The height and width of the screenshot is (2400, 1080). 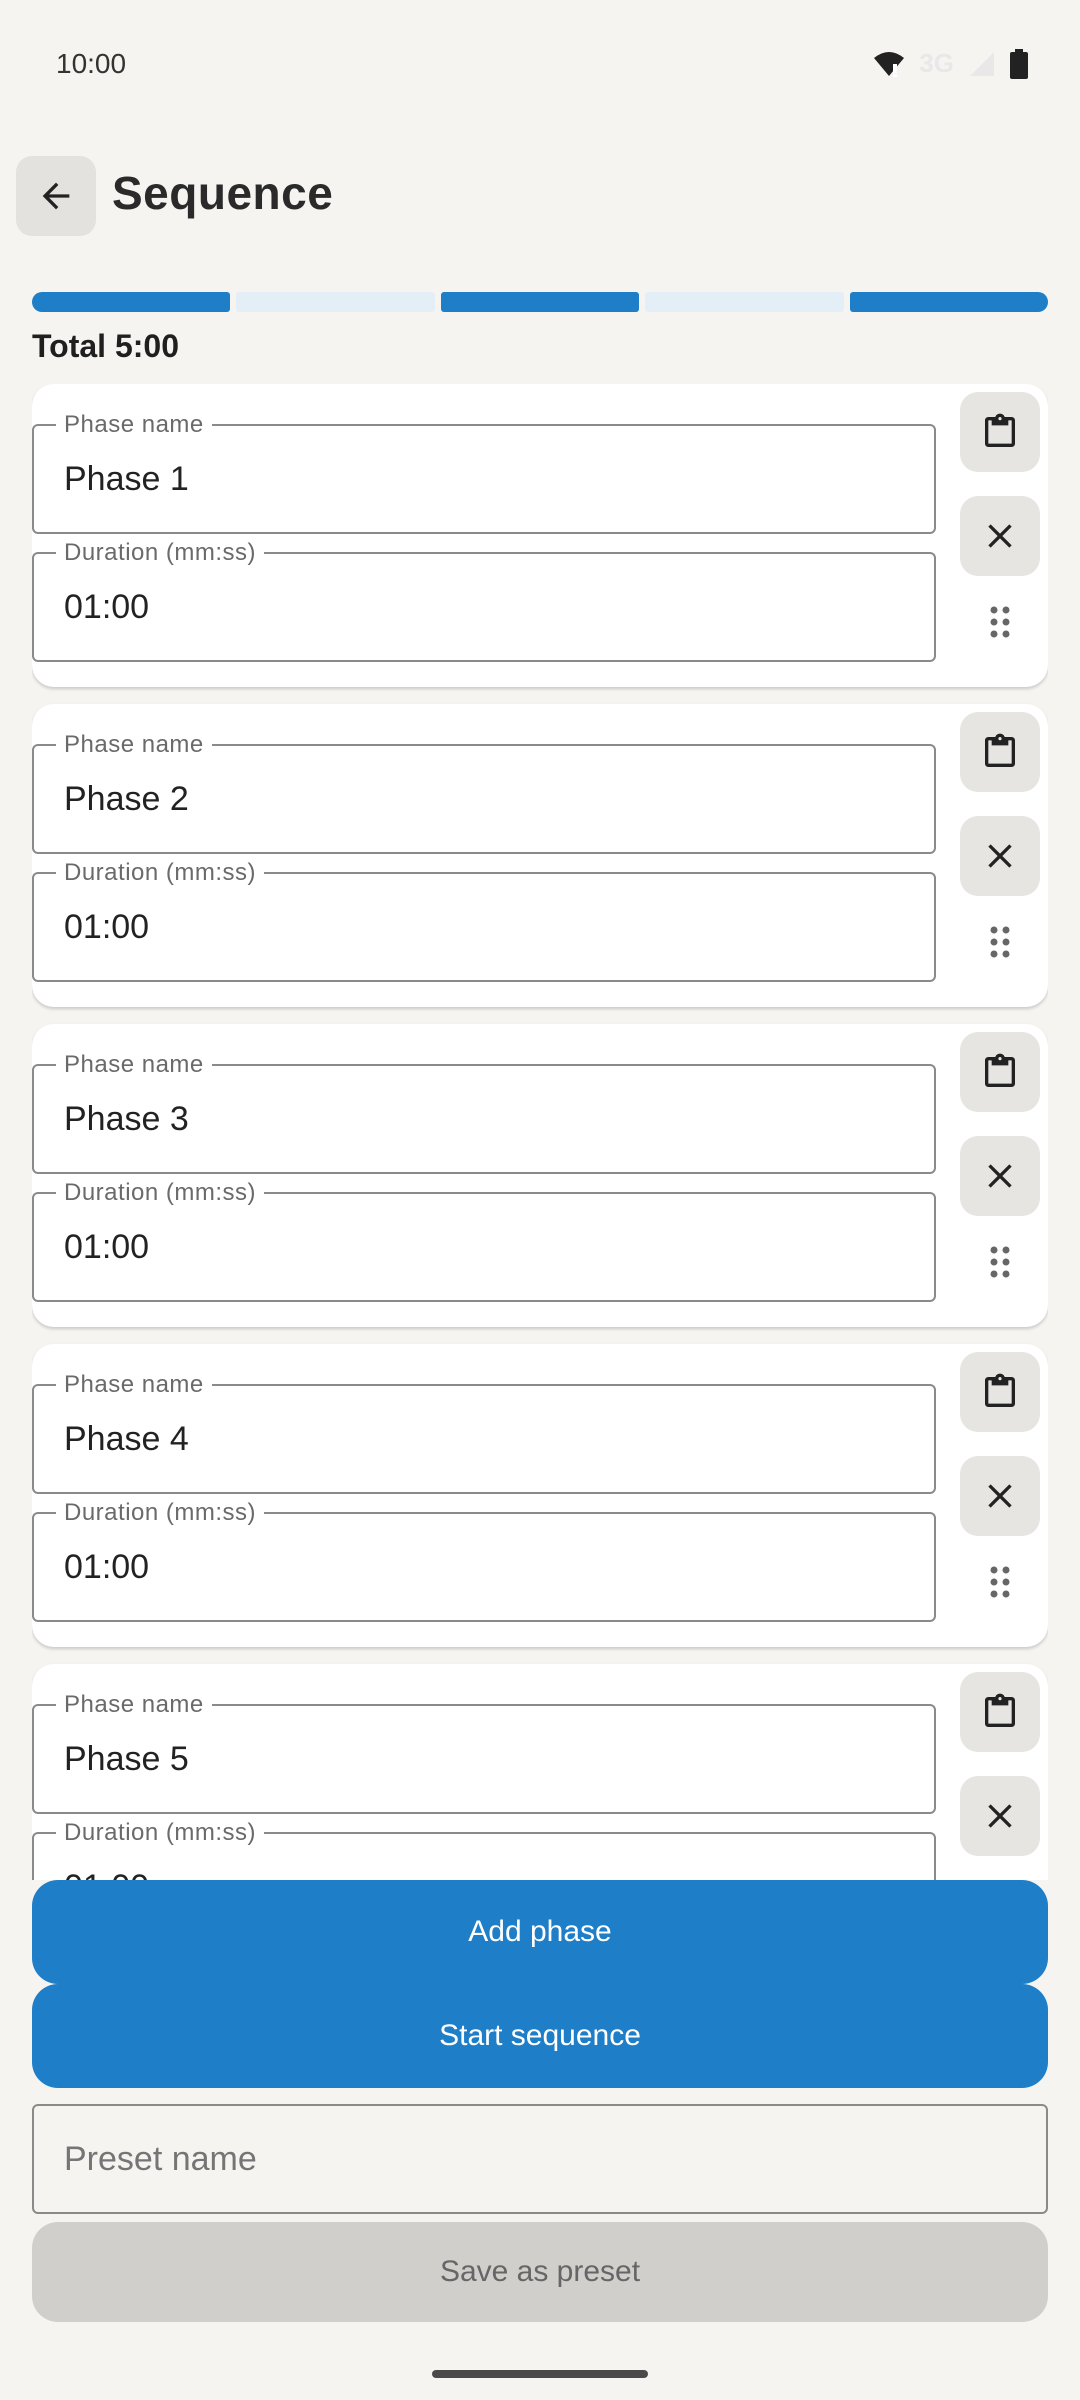 I want to click on status-bar: 10:00 3G, so click(x=540, y=65).